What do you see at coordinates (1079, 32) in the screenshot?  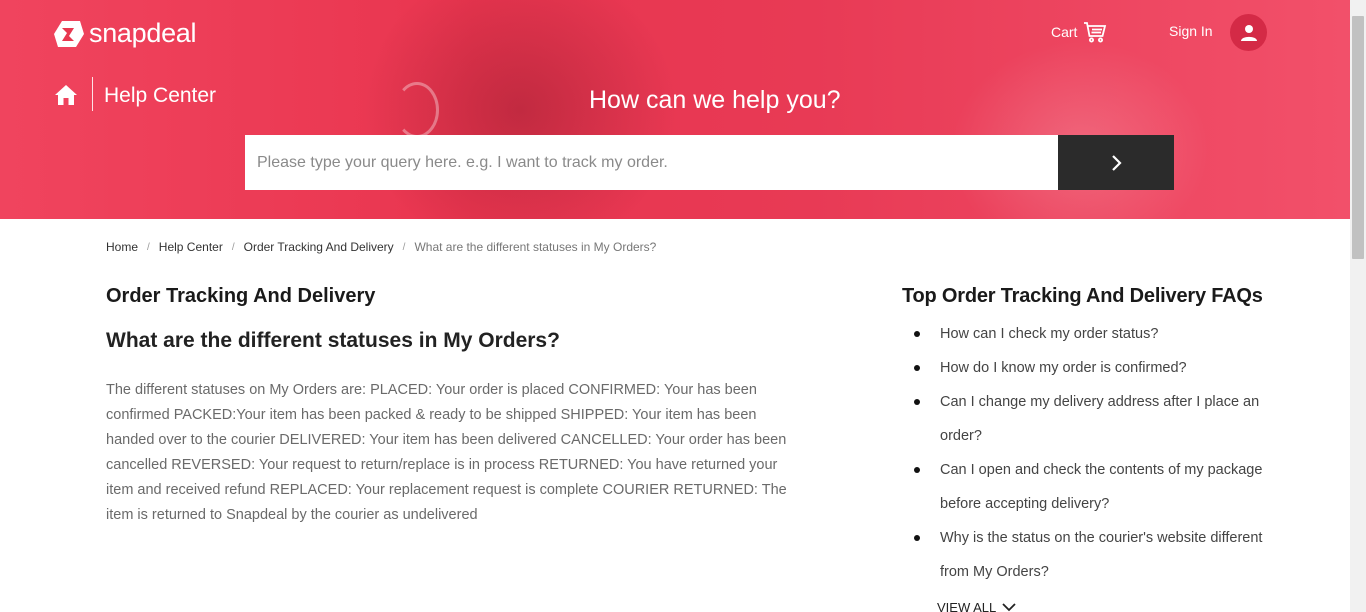 I see `cart-button: Cart` at bounding box center [1079, 32].